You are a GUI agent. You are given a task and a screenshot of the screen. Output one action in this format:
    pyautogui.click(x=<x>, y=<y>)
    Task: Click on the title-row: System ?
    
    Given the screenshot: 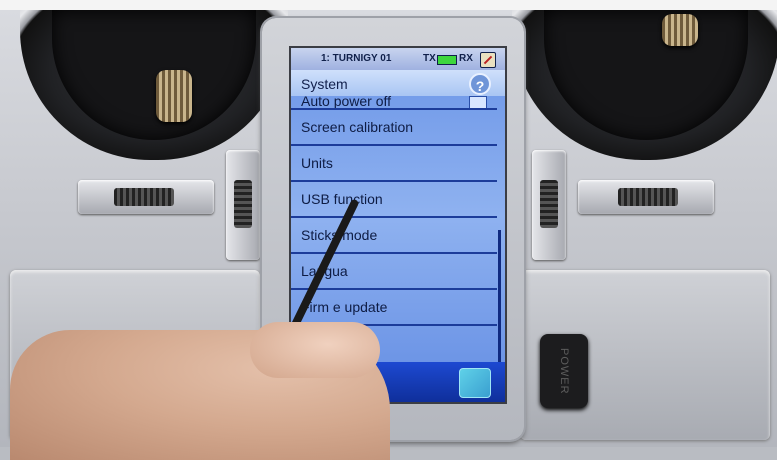 What is the action you would take?
    pyautogui.click(x=398, y=83)
    